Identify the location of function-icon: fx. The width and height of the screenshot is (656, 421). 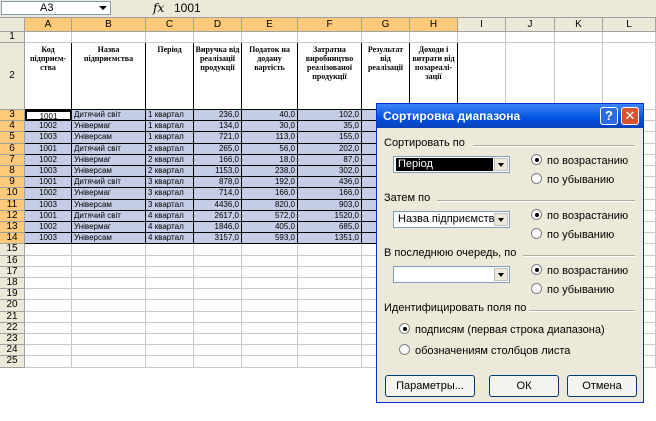
(158, 8).